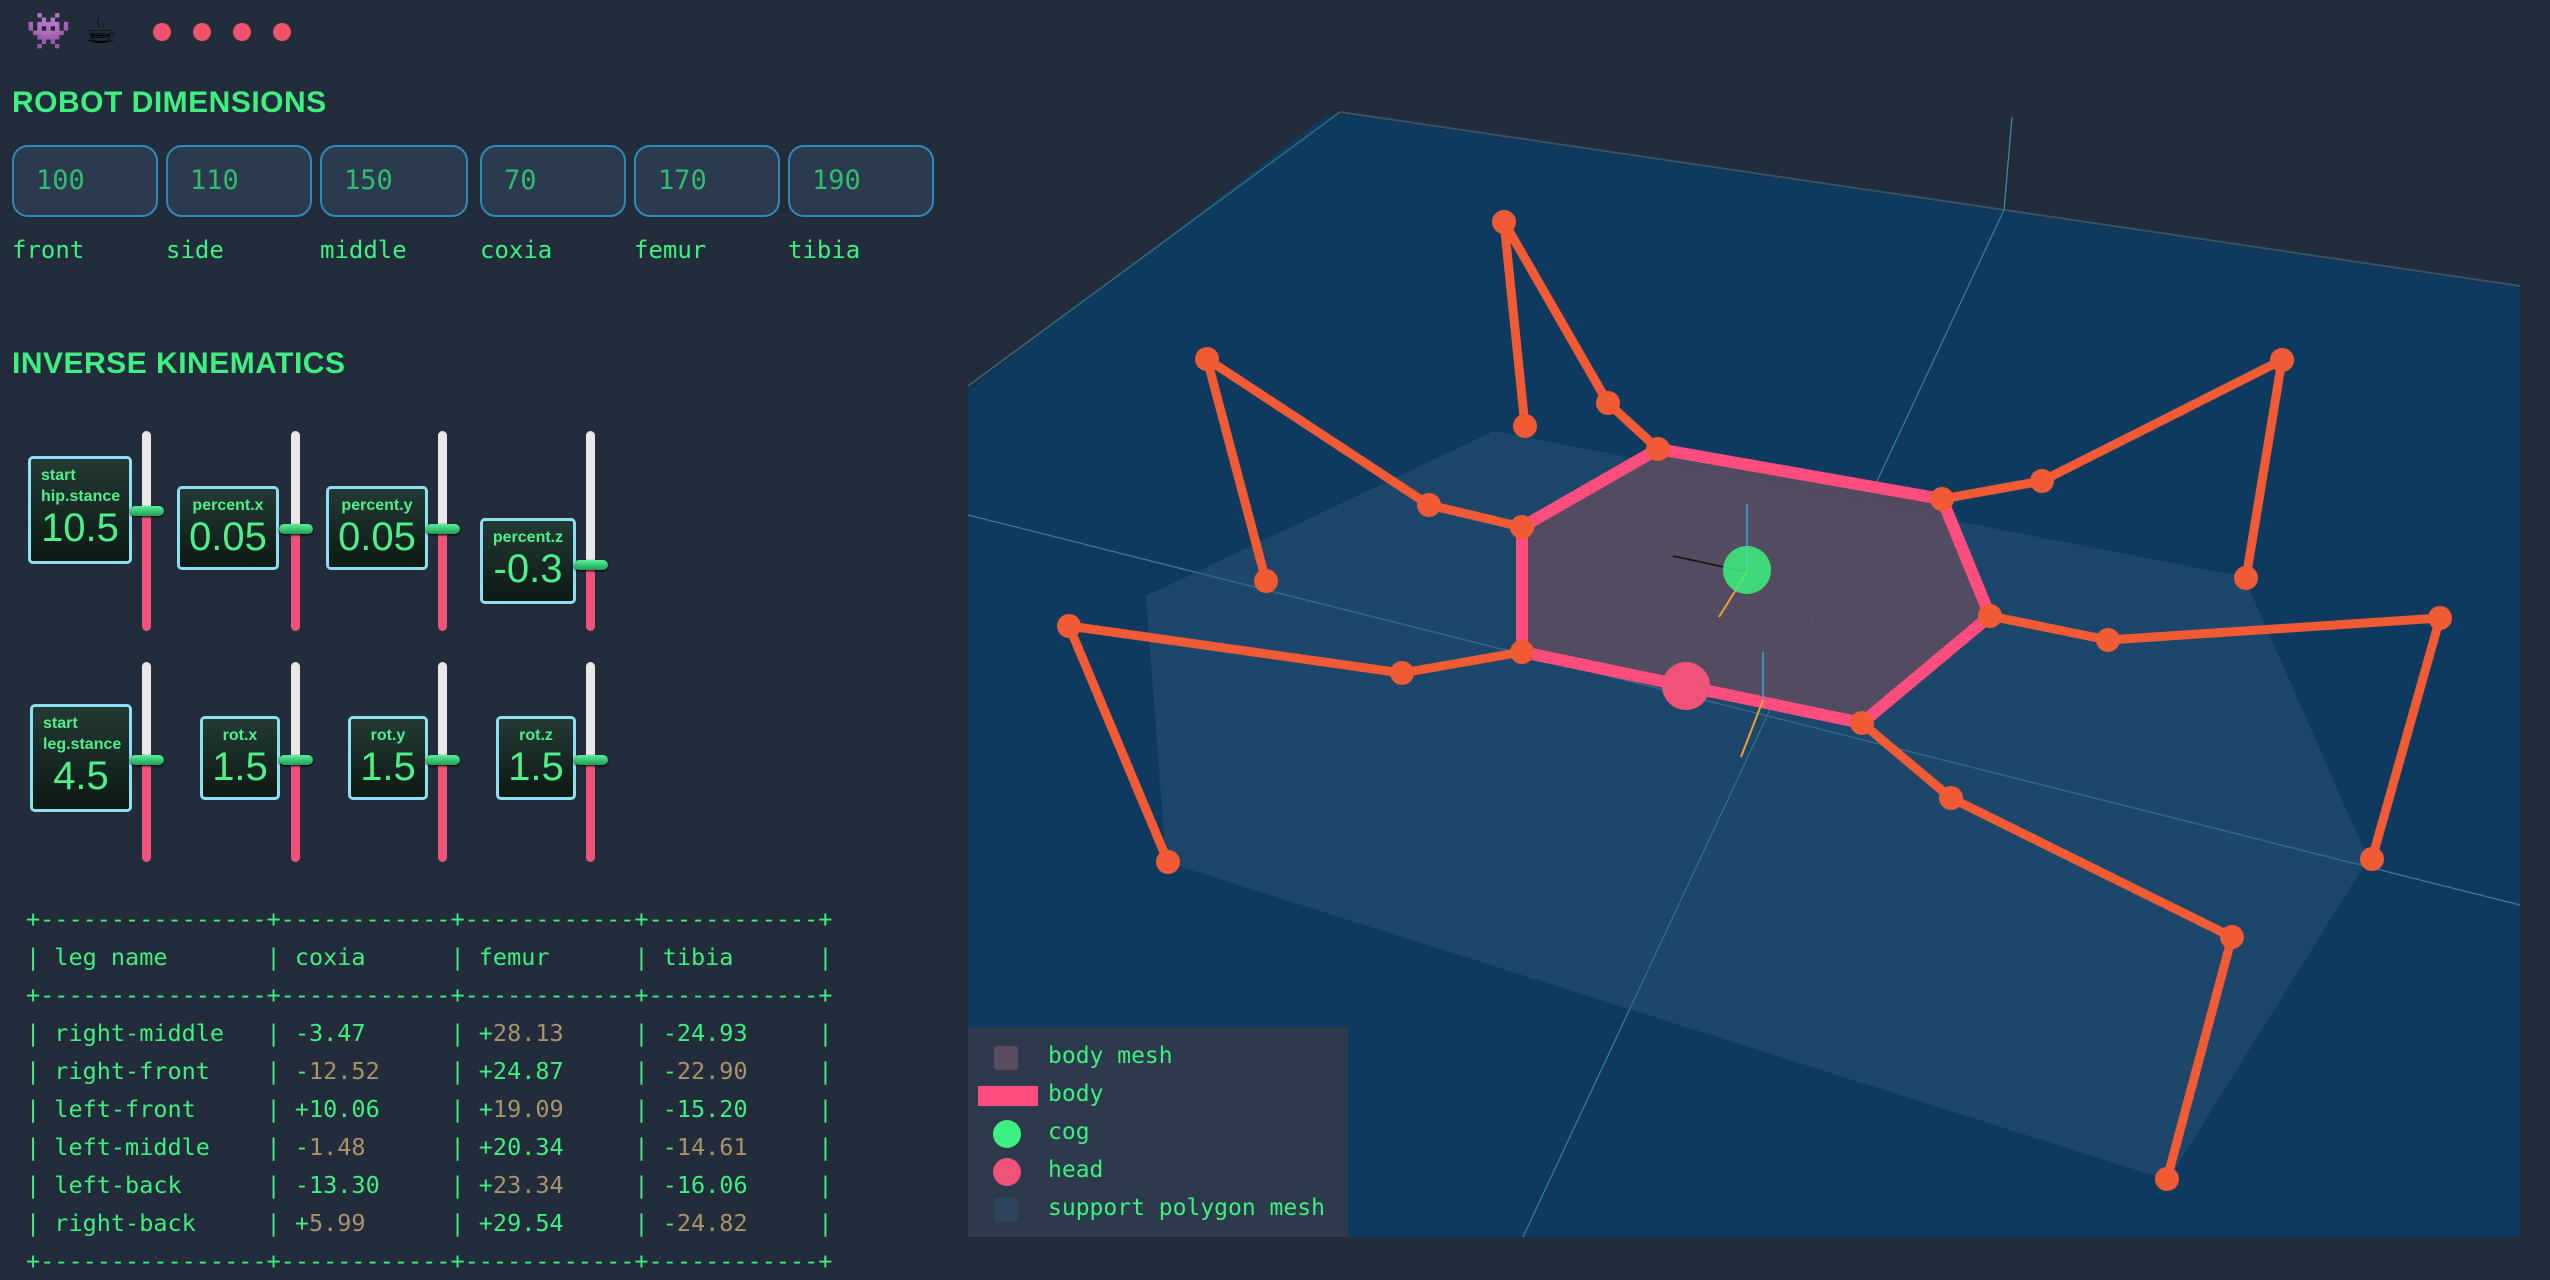  Describe the element at coordinates (195, 250) in the screenshot. I see `dimension-label-side: side` at that location.